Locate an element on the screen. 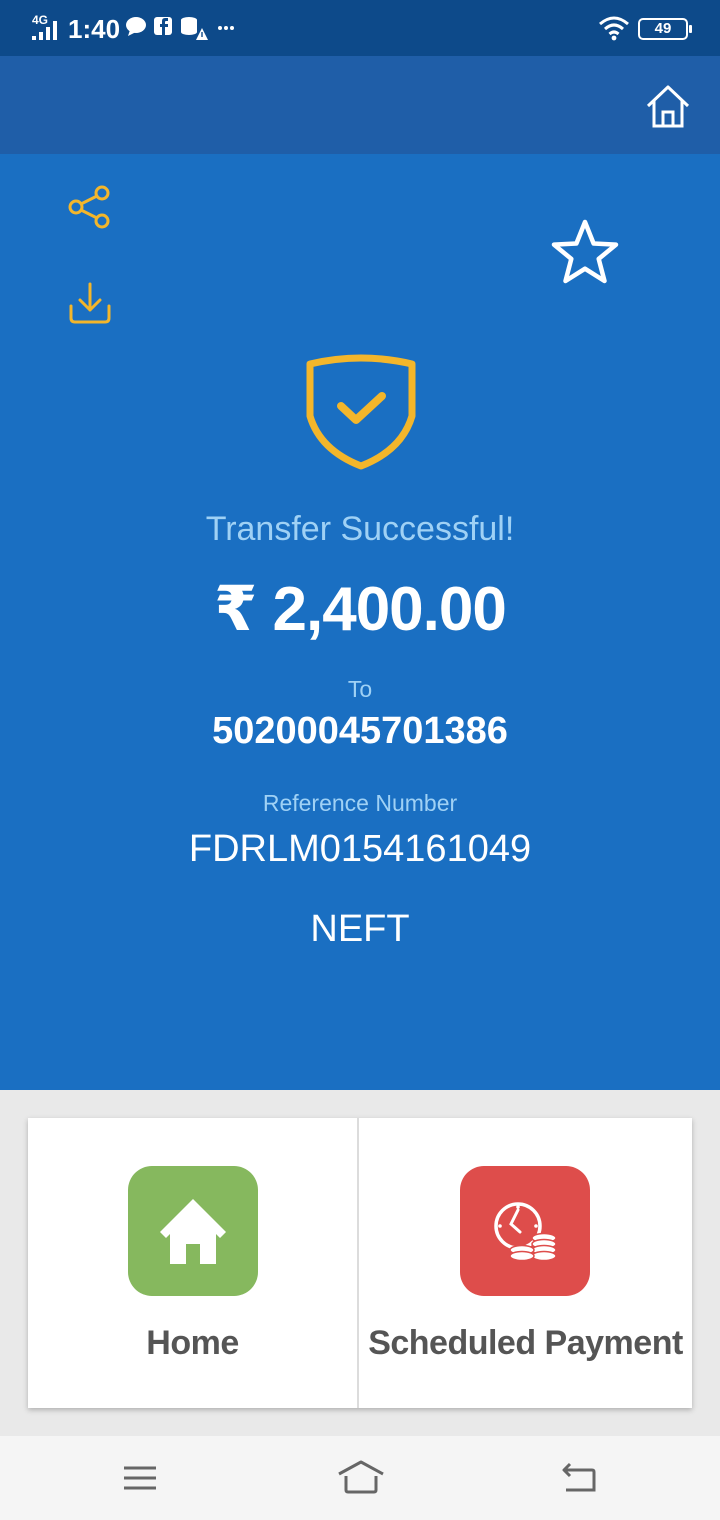 This screenshot has width=720, height=1520. svg-text: 4G is located at coordinates (40, 20).